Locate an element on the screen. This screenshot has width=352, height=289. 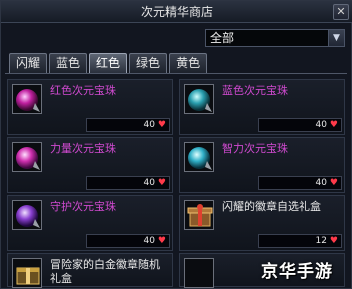
window-title: 次元精华商店 is located at coordinates (176, 12).